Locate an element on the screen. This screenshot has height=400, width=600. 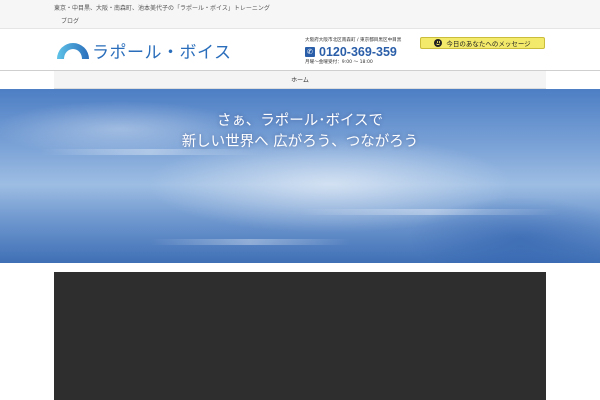
site-tagline: 東京・中目黒、大阪・南森町、池本美代子の「ラポール・ボイス」トレーニング is located at coordinates (162, 8).